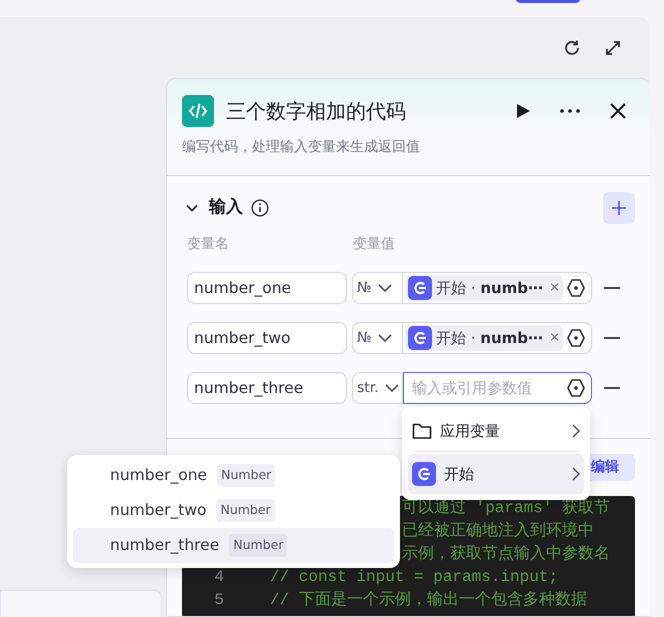  Describe the element at coordinates (374, 244) in the screenshot. I see `column-header: 变量值` at that location.